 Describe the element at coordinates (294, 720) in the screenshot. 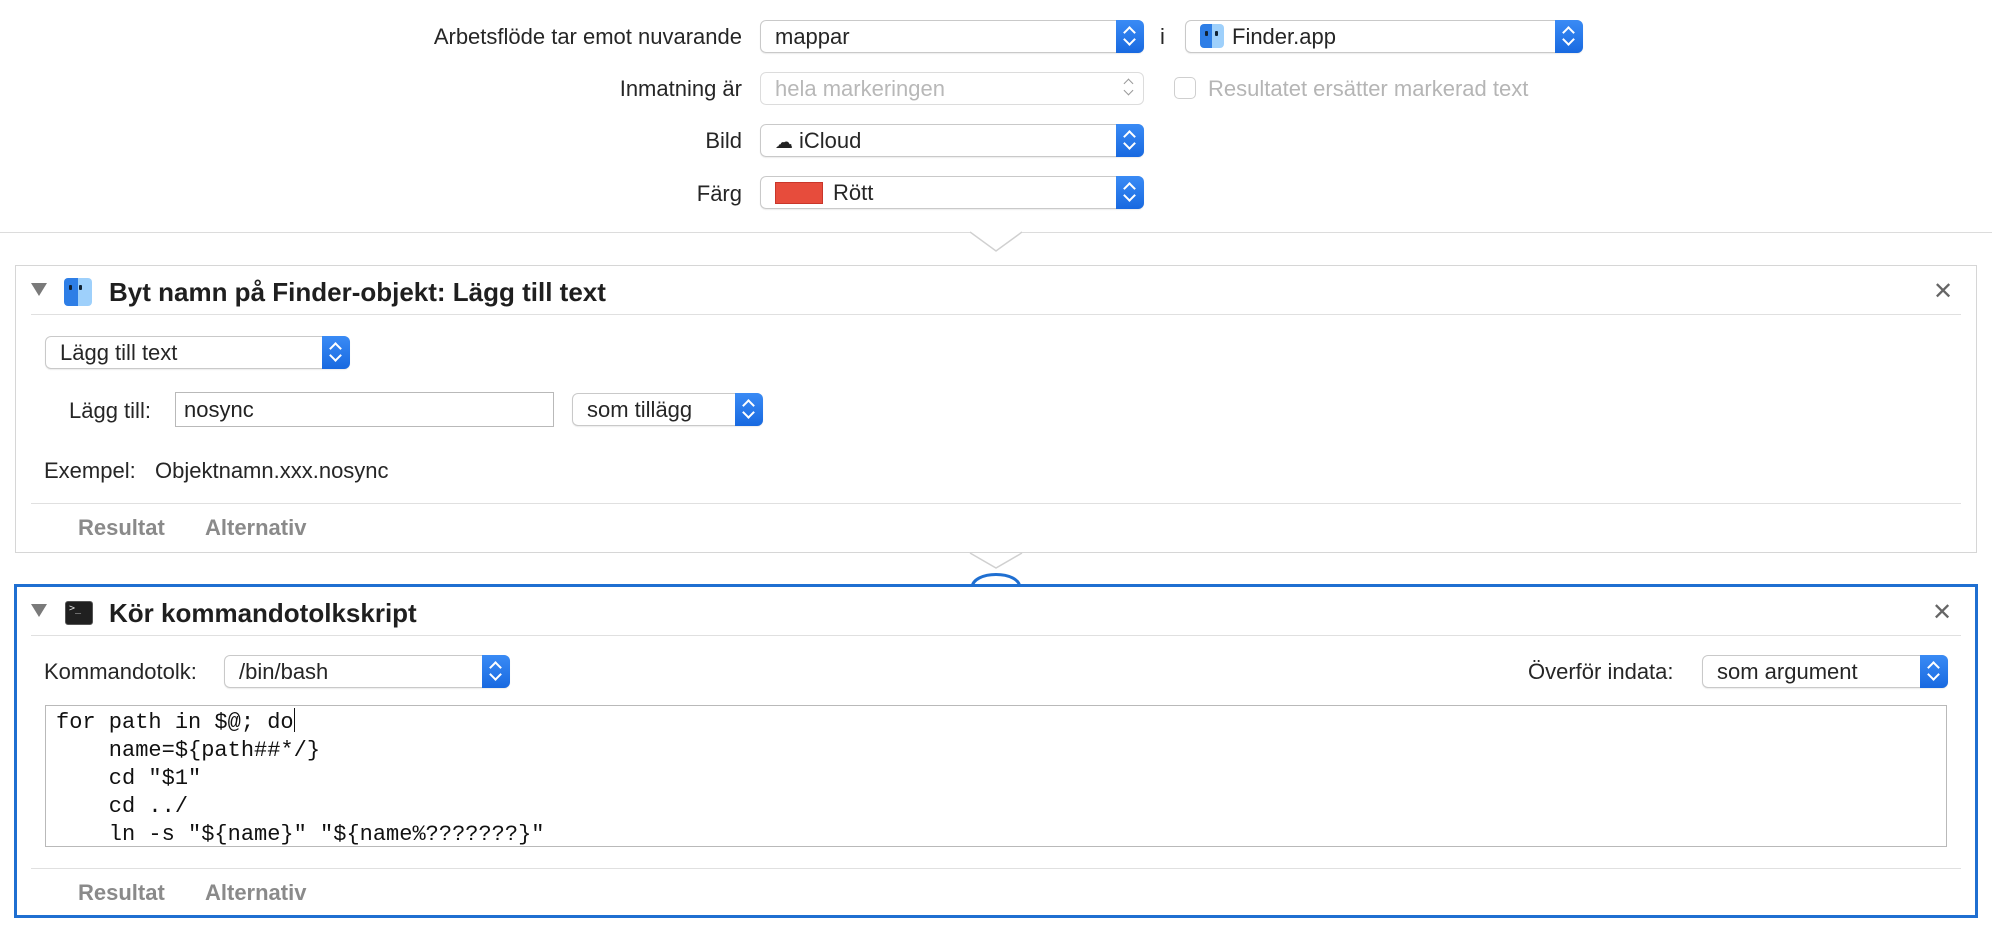

I see `text-caret` at that location.